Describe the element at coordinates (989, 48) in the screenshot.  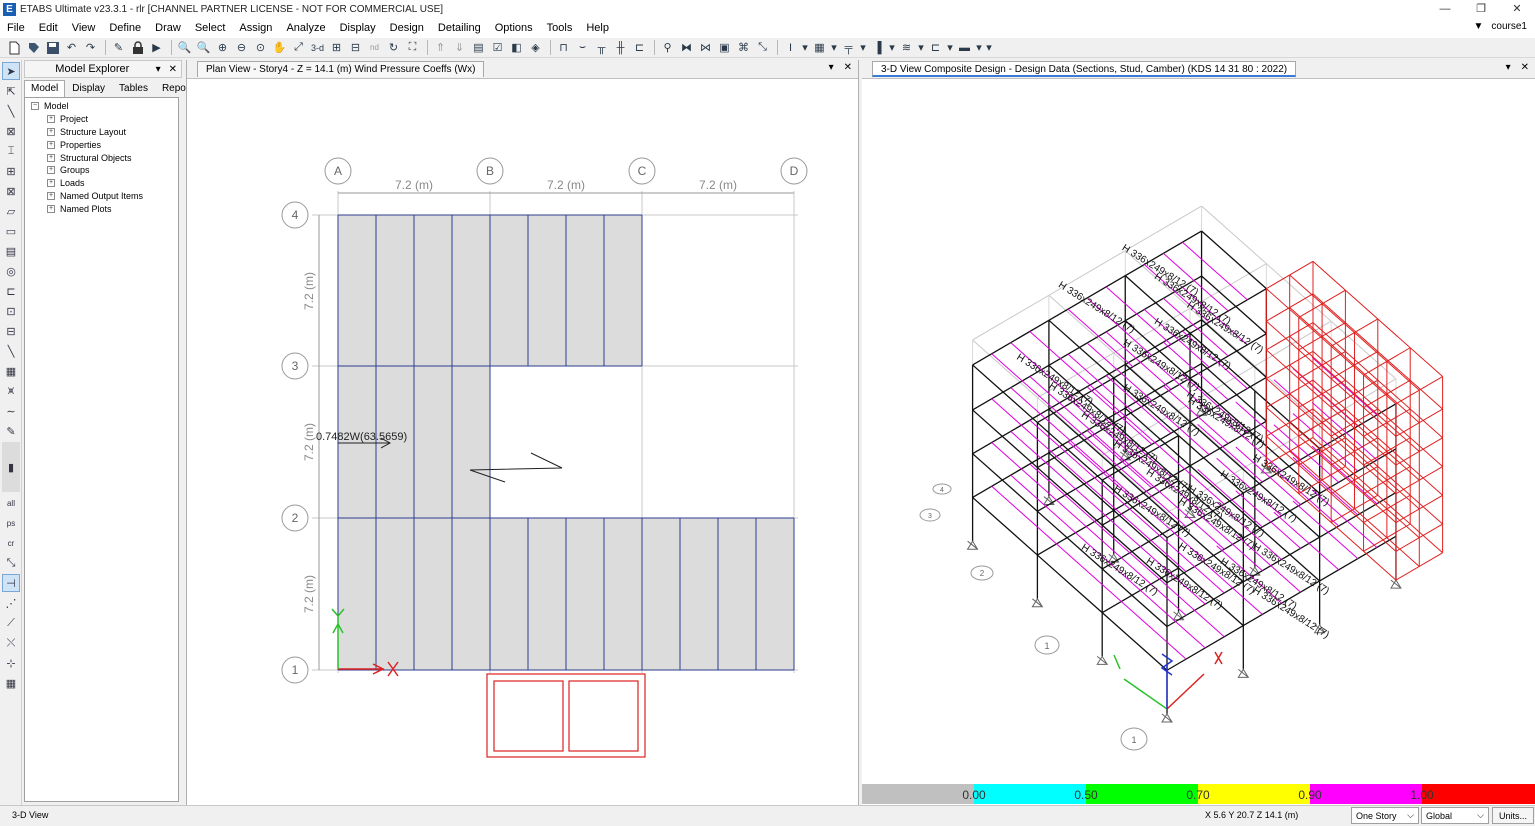
I see `more-dropdown-icon: ▾` at that location.